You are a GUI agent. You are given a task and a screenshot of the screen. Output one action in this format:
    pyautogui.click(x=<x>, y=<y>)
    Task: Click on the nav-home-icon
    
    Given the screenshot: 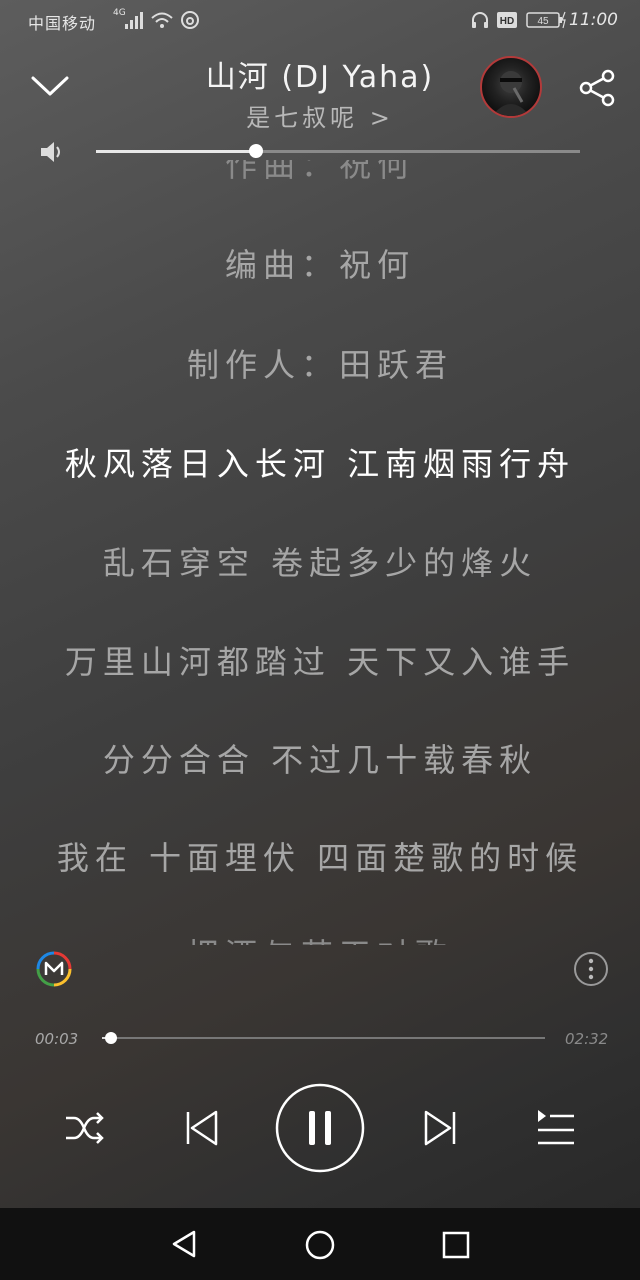 What is the action you would take?
    pyautogui.click(x=320, y=1245)
    